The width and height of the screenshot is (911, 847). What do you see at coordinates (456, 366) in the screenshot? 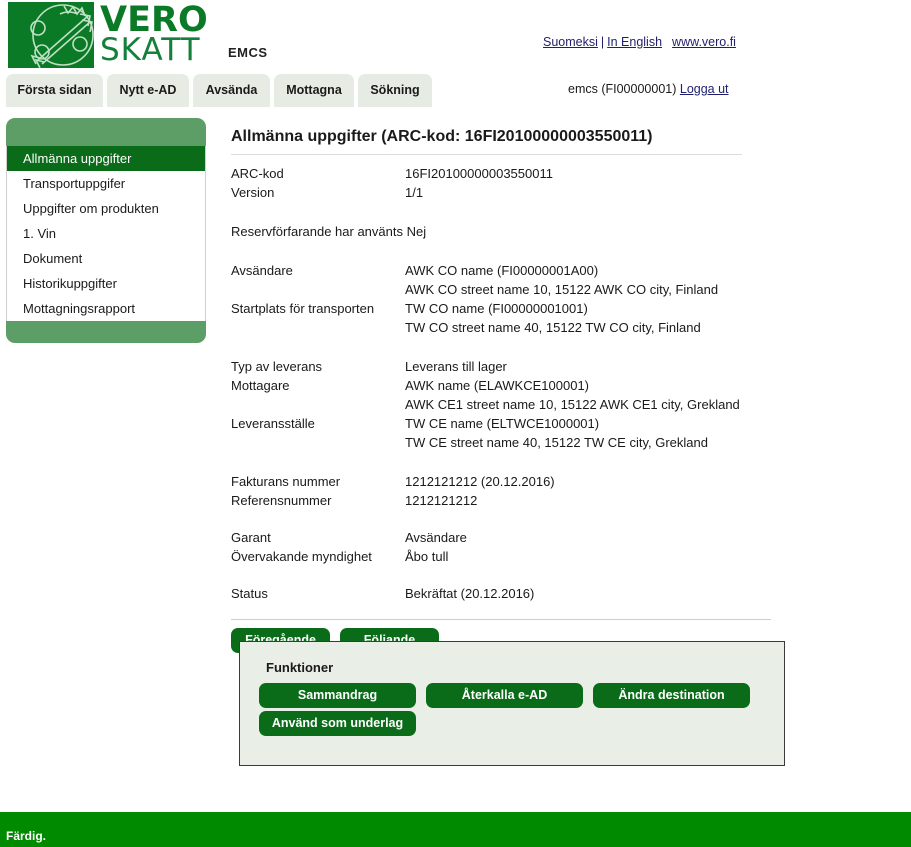
I see `detail-value: Leverans till lager` at bounding box center [456, 366].